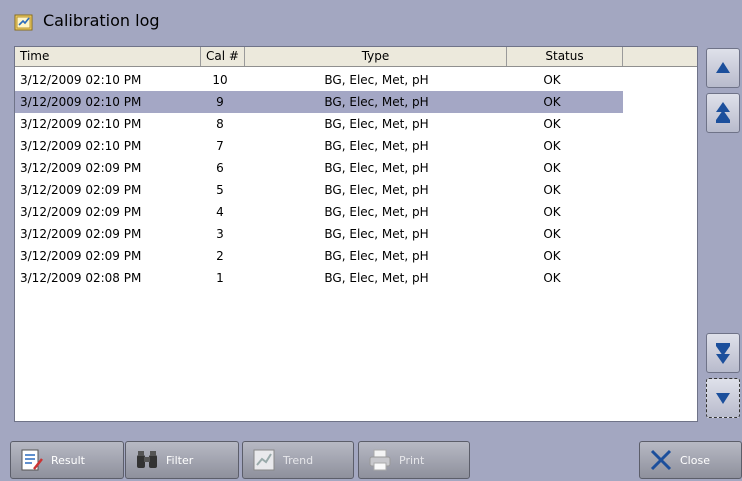 The width and height of the screenshot is (742, 481). I want to click on scroll-down-button, so click(723, 398).